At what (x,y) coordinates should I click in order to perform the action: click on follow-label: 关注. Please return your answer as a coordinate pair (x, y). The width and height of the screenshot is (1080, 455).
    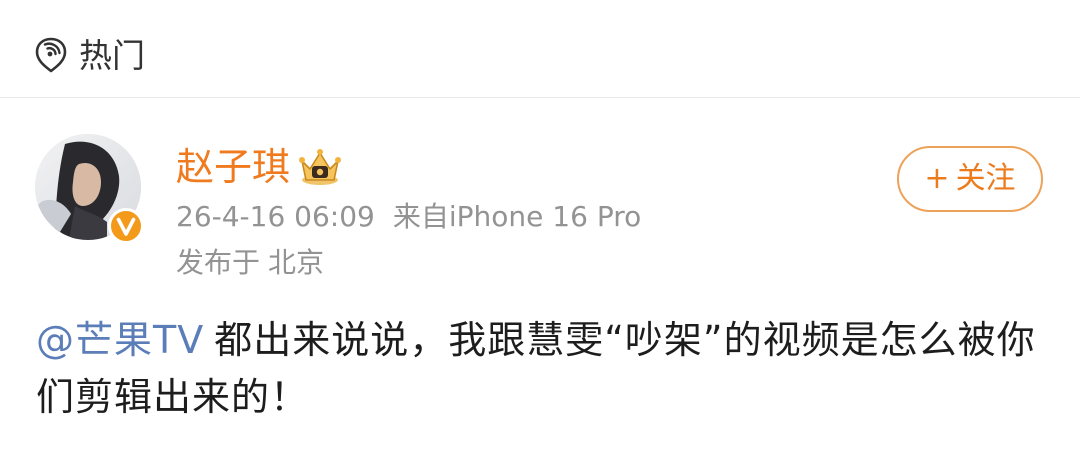
    Looking at the image, I should click on (985, 178).